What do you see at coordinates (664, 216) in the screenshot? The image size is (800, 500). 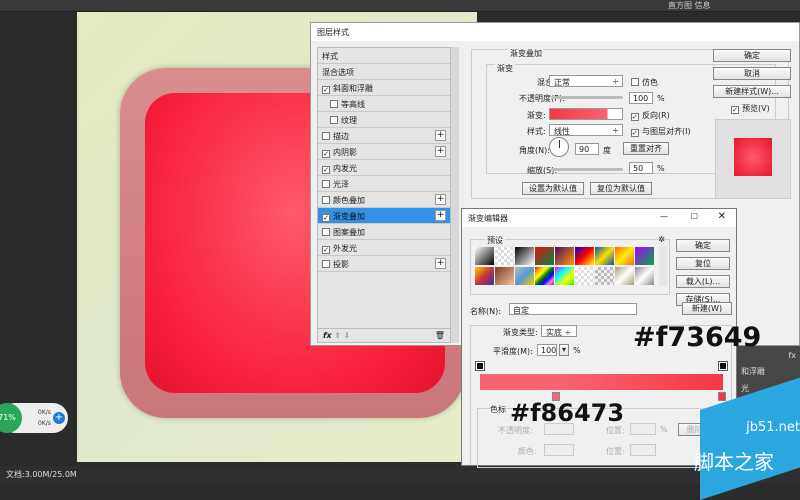 I see `minimize-icon: —` at bounding box center [664, 216].